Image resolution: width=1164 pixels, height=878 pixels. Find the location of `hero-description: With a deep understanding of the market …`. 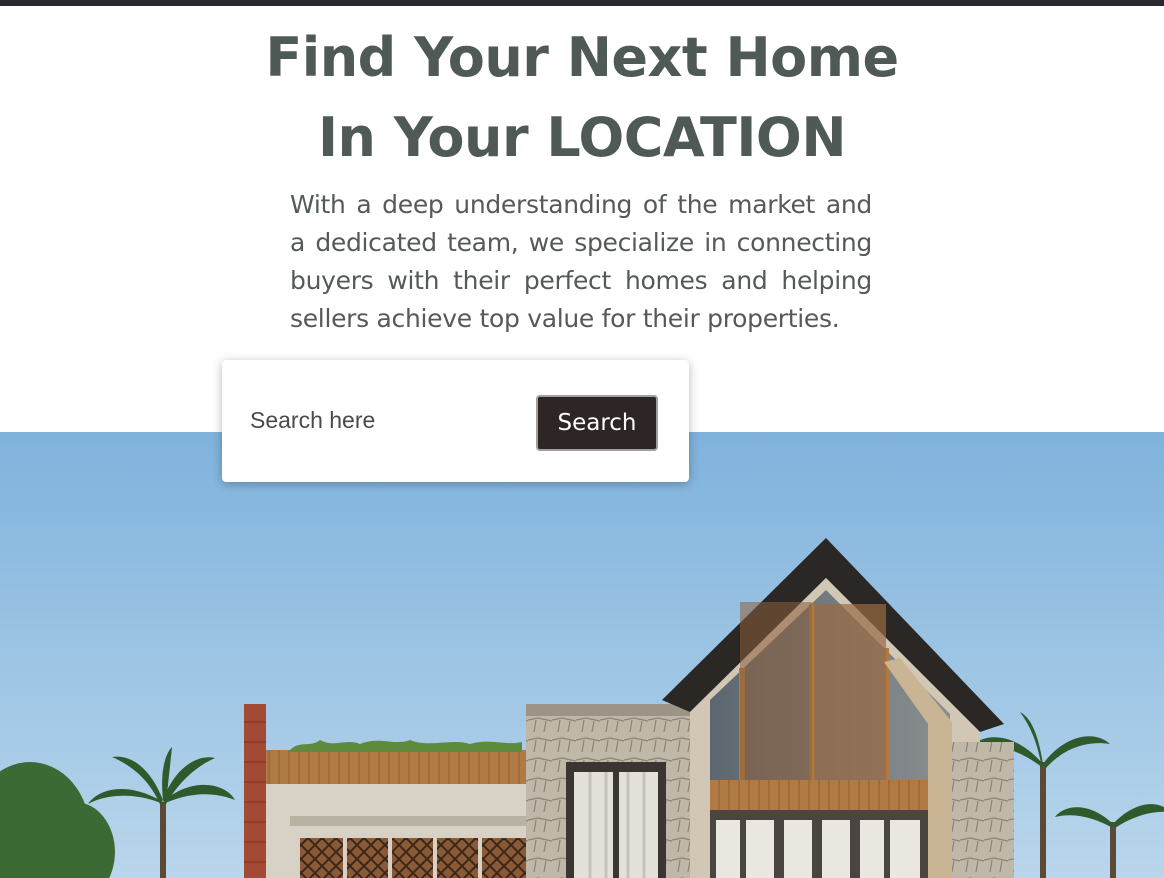

hero-description: With a deep understanding of the market … is located at coordinates (581, 261).